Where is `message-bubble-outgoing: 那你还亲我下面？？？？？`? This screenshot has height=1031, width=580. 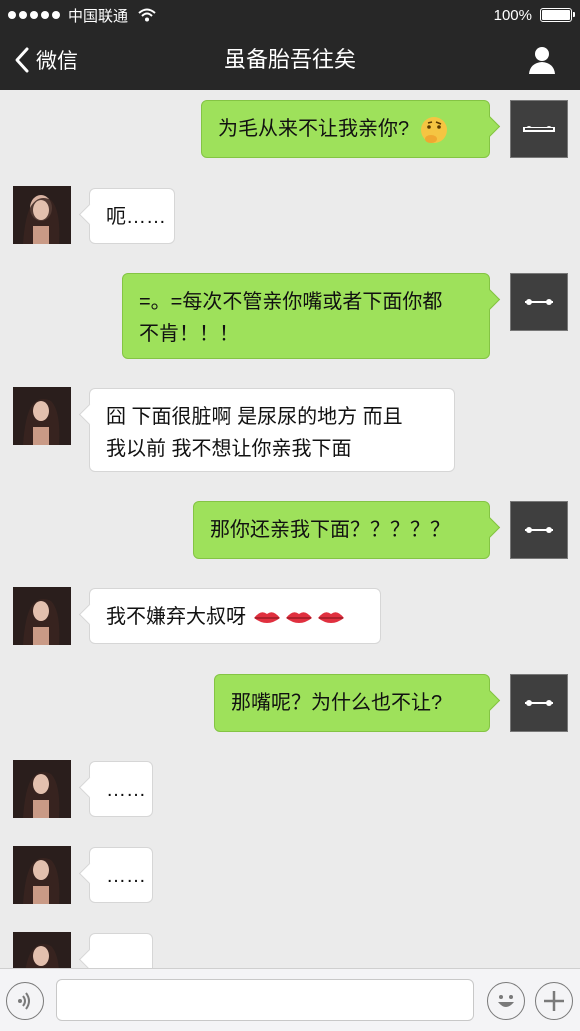
message-bubble-outgoing: 那你还亲我下面？？？？？ is located at coordinates (341, 530).